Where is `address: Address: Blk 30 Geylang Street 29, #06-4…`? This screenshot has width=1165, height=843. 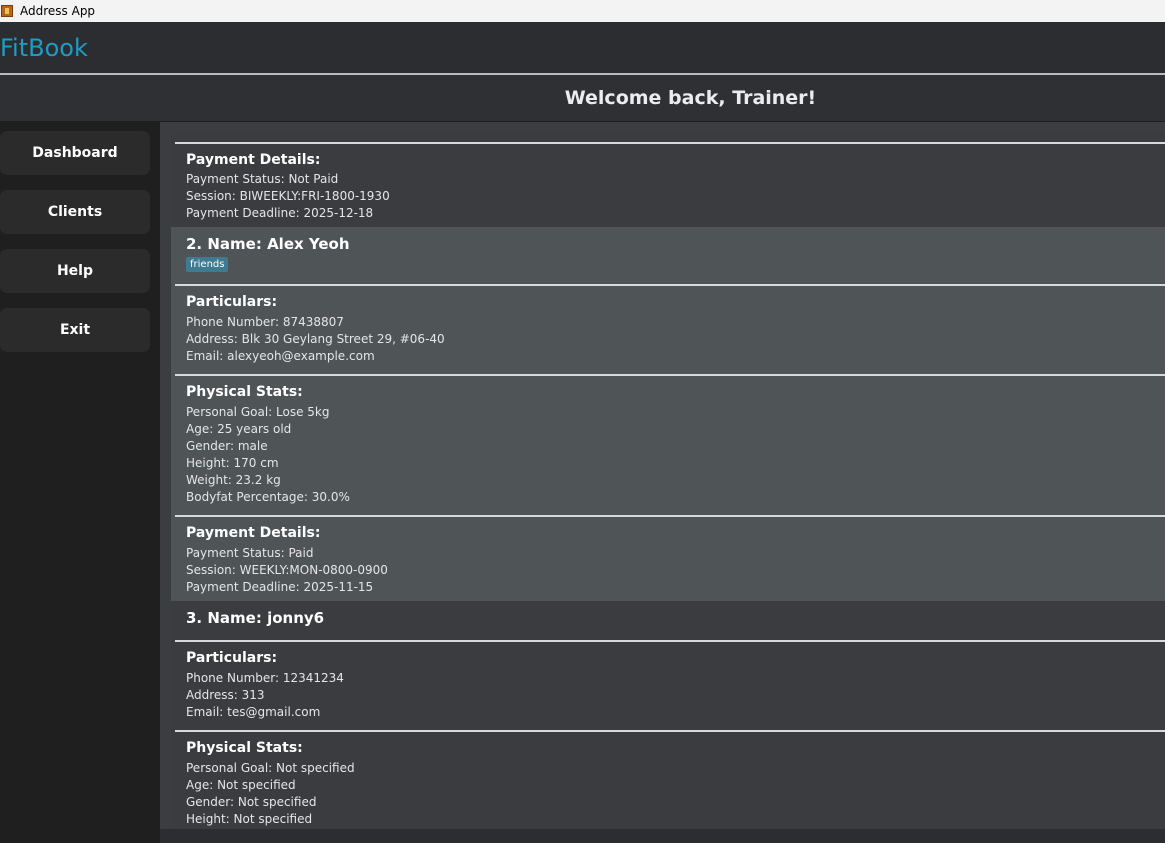 address: Address: Blk 30 Geylang Street 29, #06-4… is located at coordinates (315, 339).